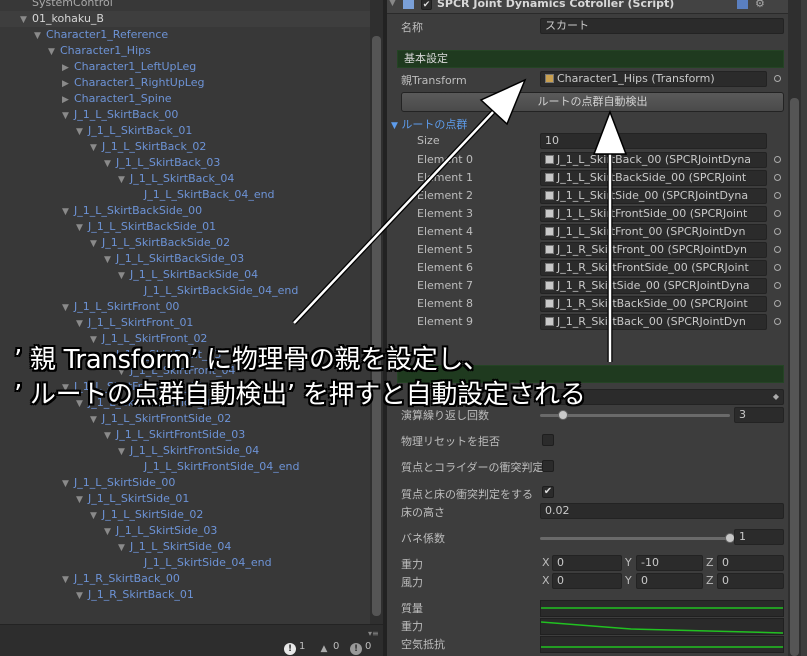  I want to click on collapse-arrow-icon: ▼, so click(392, 4).